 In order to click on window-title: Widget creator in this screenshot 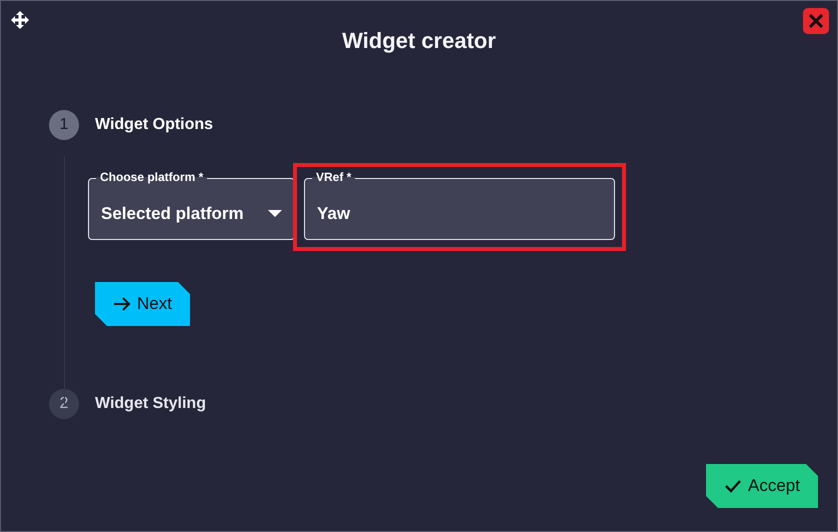, I will do `click(419, 41)`.